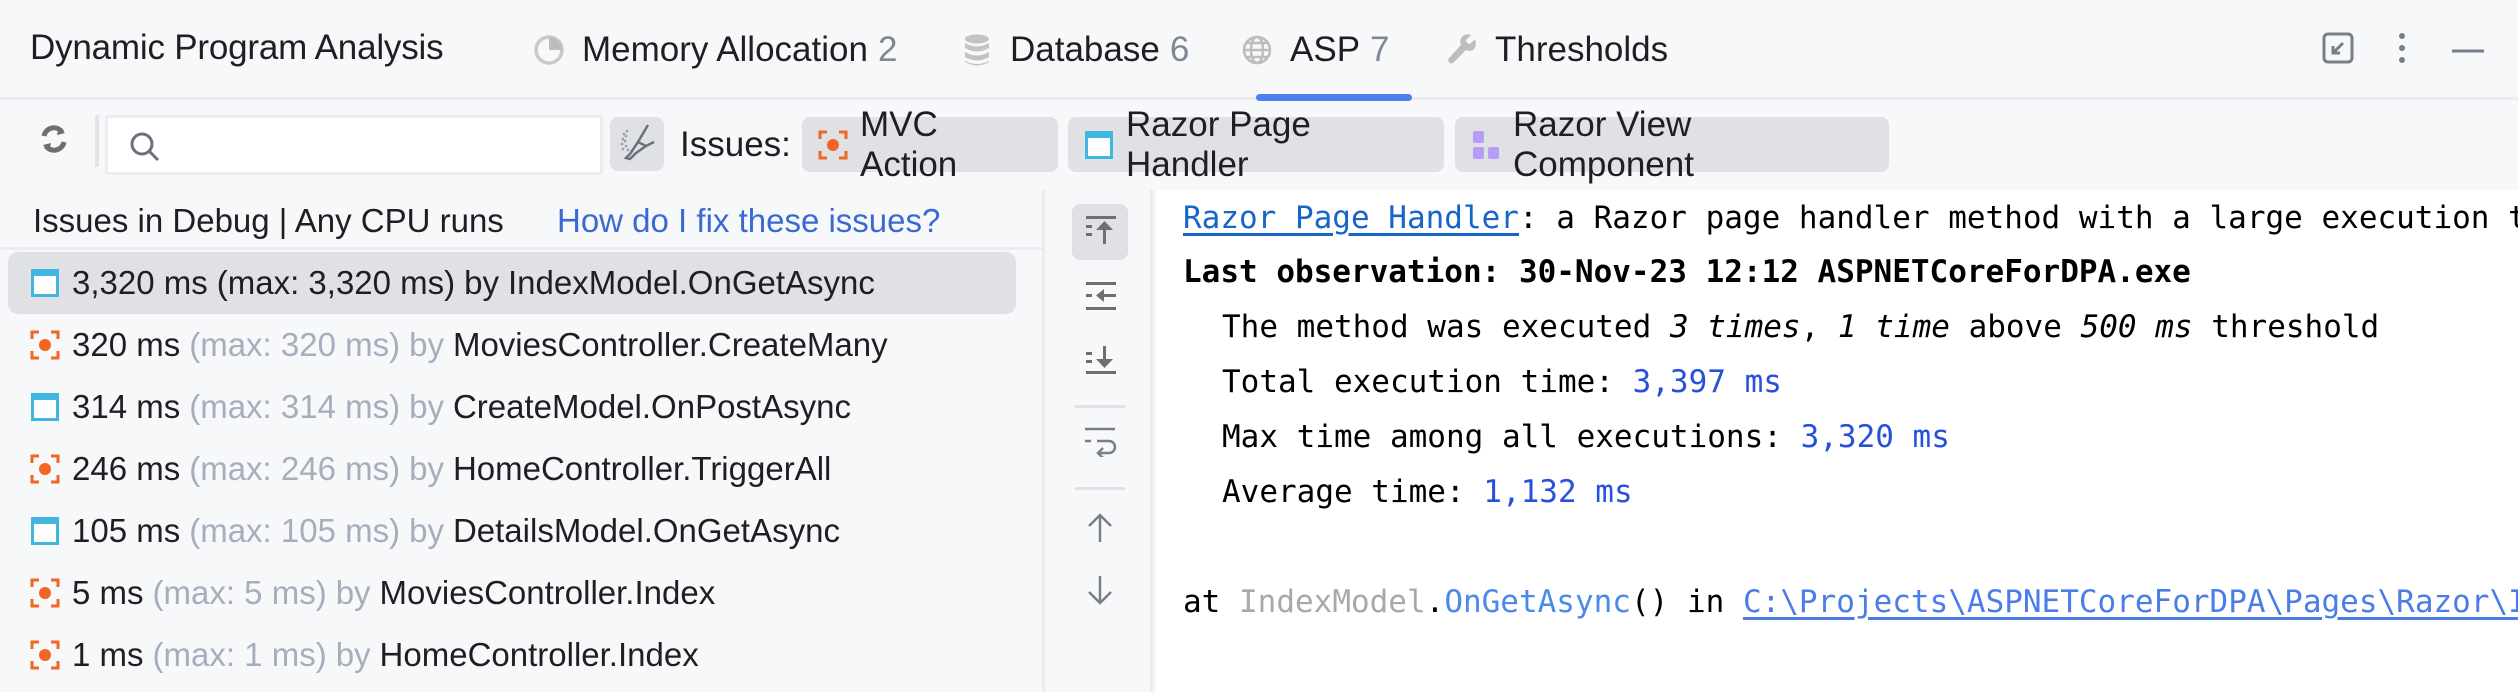  Describe the element at coordinates (295, 530) in the screenshot. I see `issue-max-time: (max: 105 ms)` at that location.